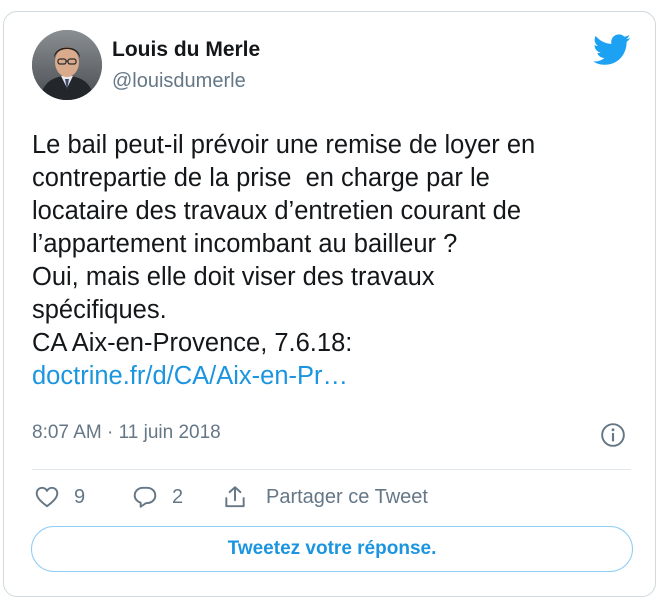 The width and height of the screenshot is (663, 607). I want to click on tweet-line: spécifiques., so click(99, 310).